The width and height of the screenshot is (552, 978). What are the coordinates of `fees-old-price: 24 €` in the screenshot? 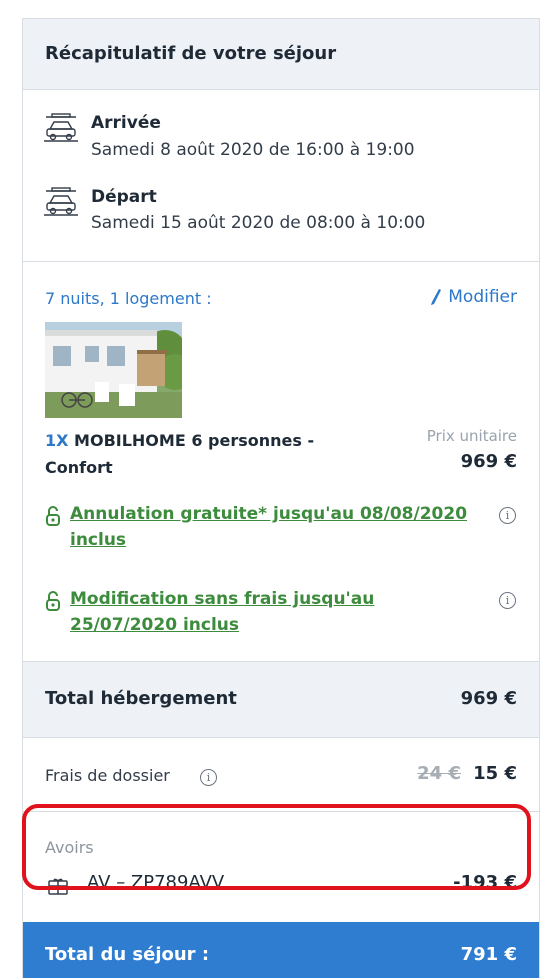 It's located at (439, 773).